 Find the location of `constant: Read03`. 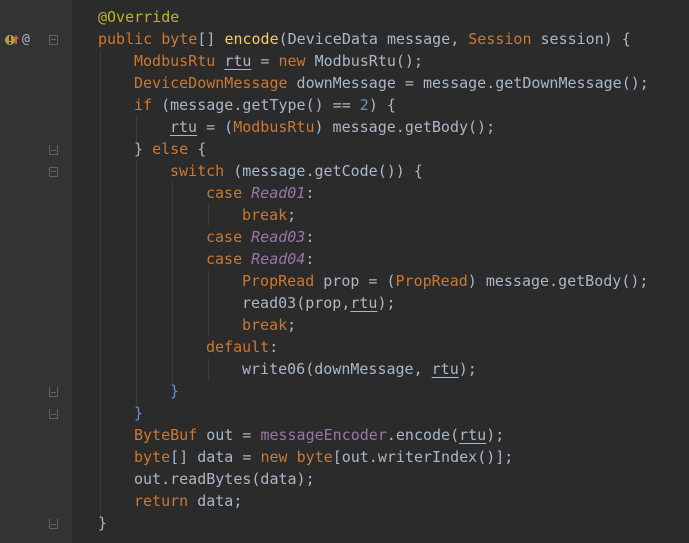

constant: Read03 is located at coordinates (278, 237).